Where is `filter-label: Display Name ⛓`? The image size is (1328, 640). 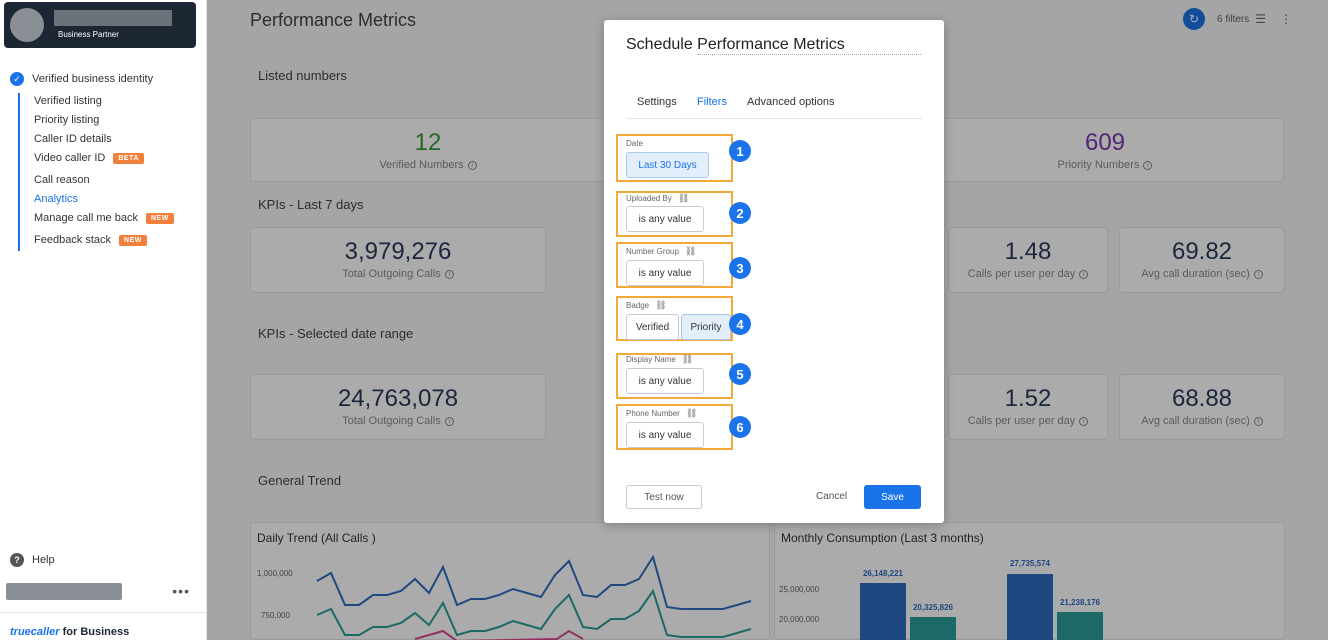
filter-label: Display Name ⛓ is located at coordinates (660, 359).